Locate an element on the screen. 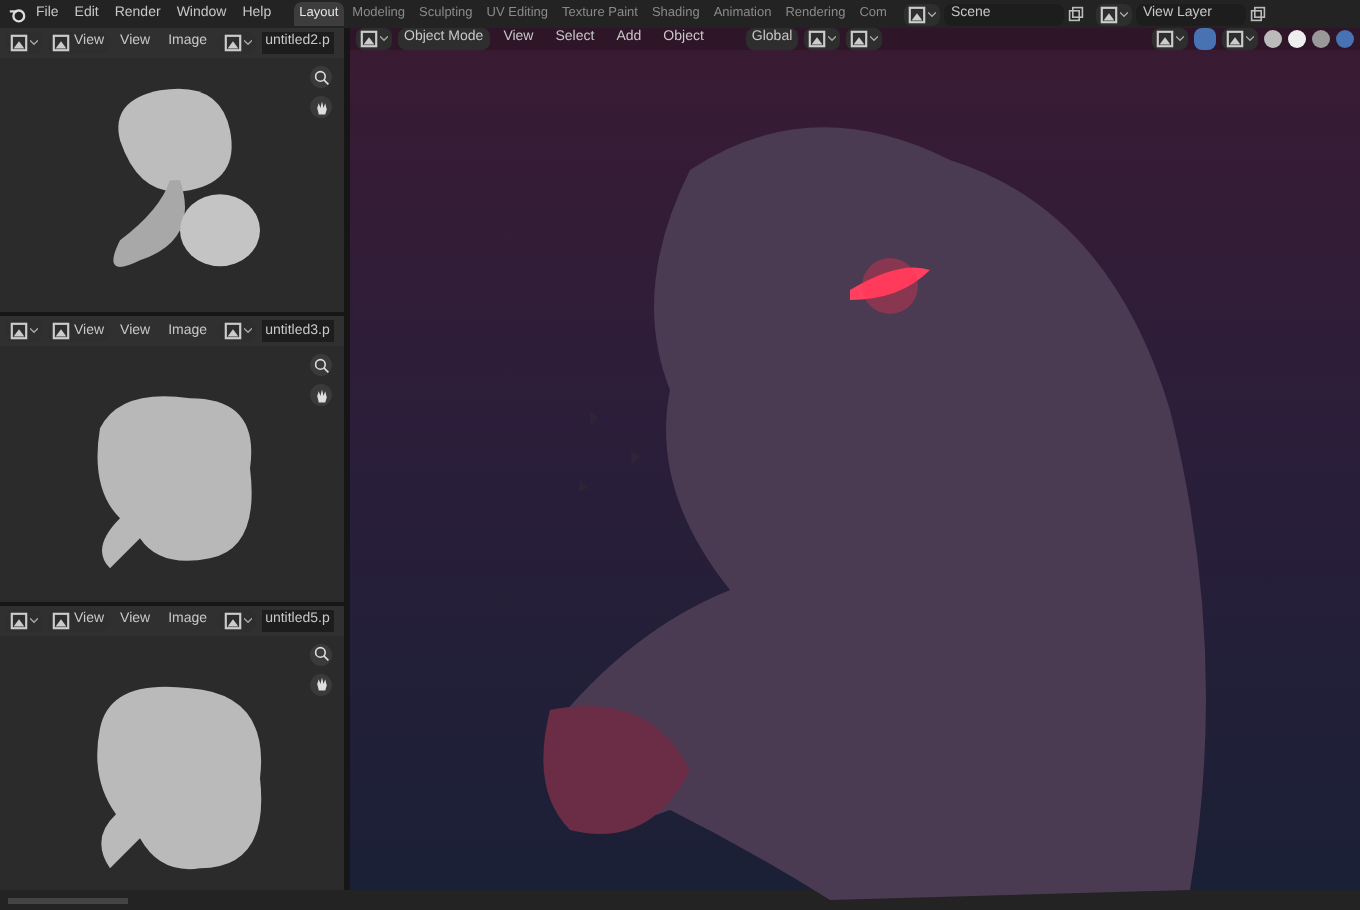  scene-field-type-button is located at coordinates (922, 14).